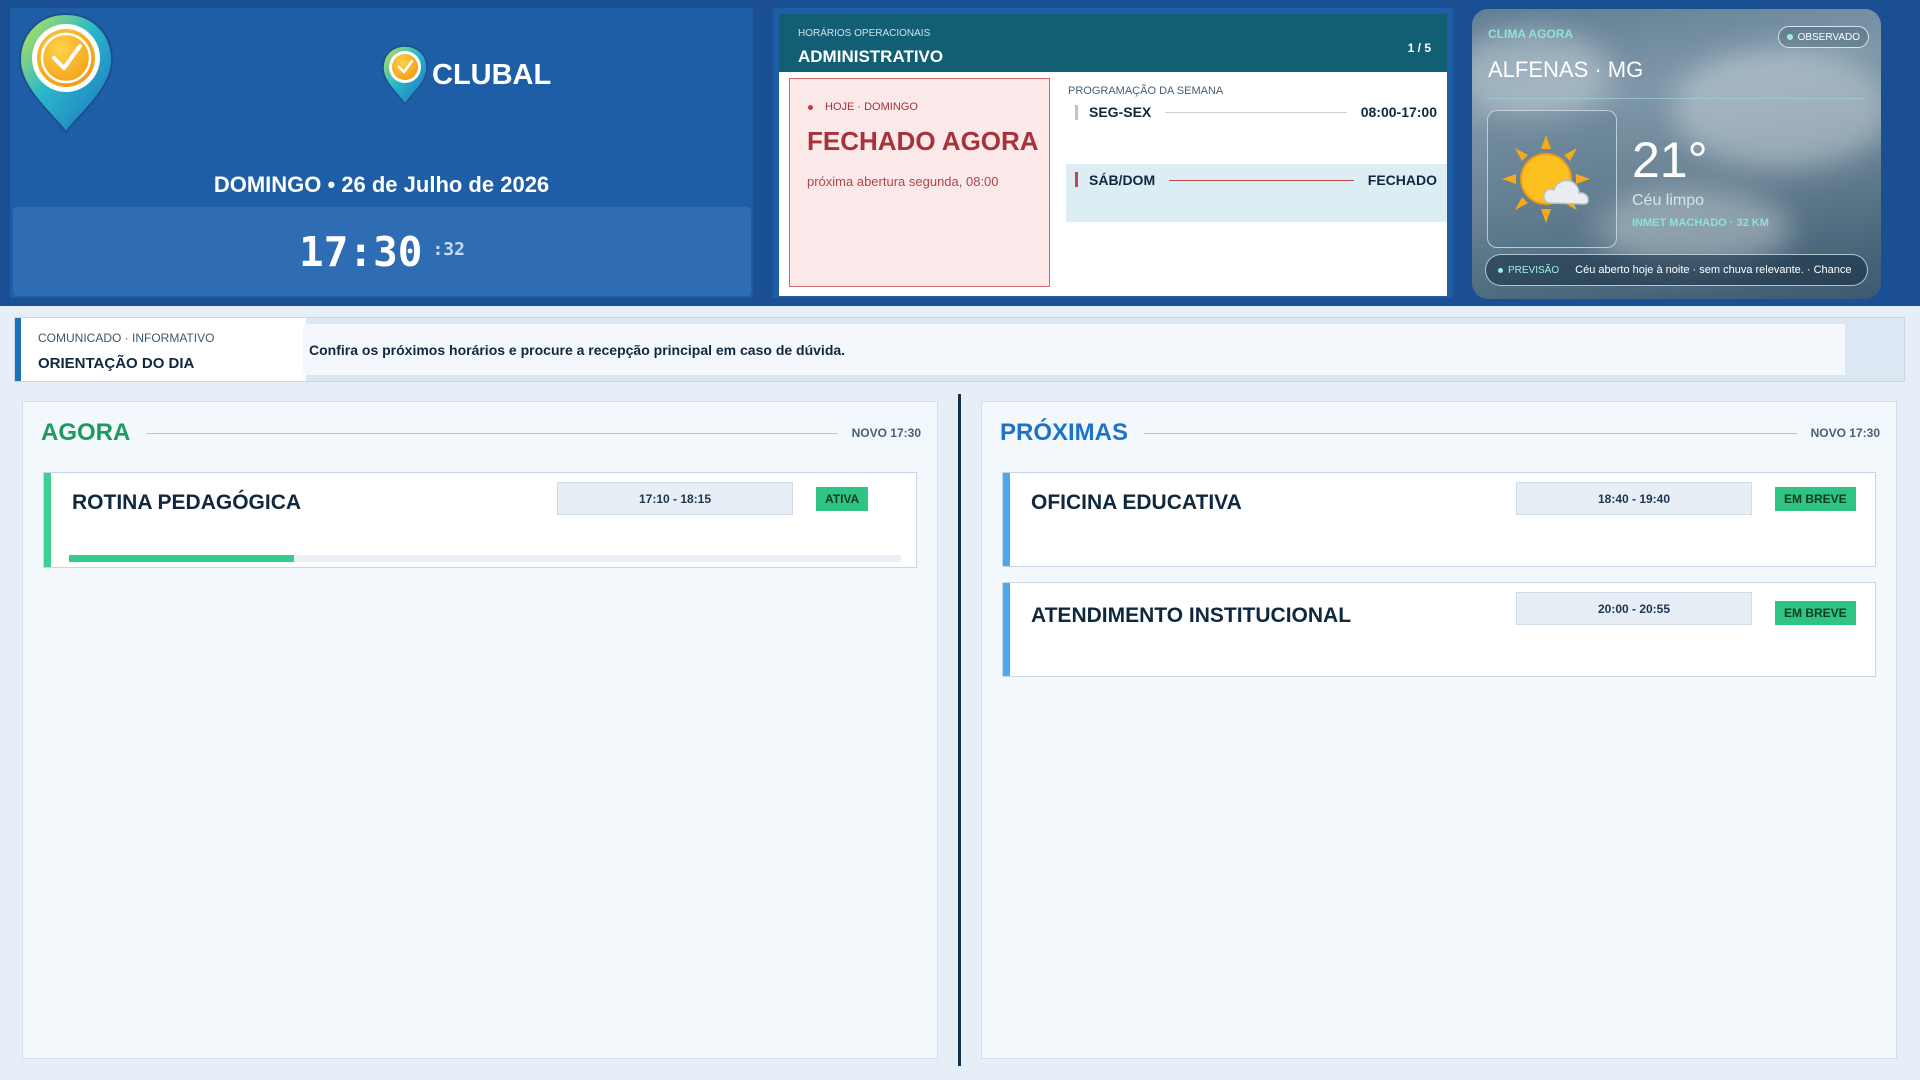  I want to click on clock: 17:30 :32, so click(382, 251).